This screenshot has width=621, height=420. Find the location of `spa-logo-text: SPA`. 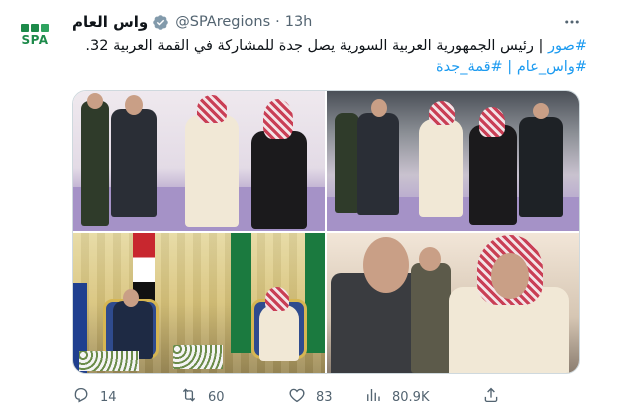

spa-logo-text: SPA is located at coordinates (35, 40).